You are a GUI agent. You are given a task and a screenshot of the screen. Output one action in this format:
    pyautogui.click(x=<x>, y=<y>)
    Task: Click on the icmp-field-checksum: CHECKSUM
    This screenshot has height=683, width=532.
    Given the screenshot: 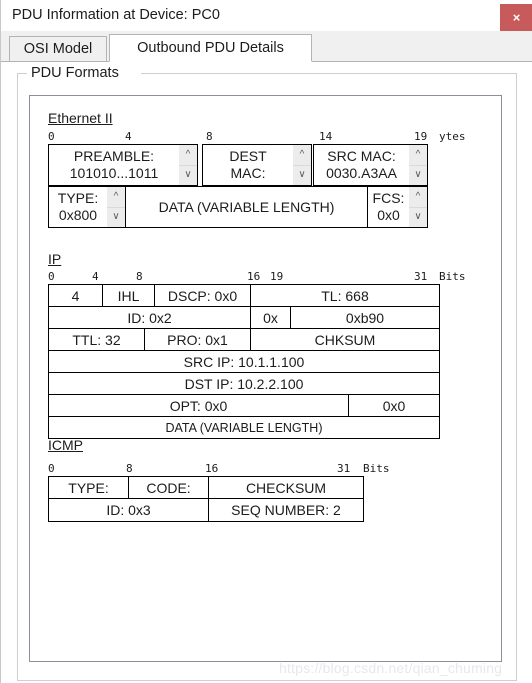 What is the action you would take?
    pyautogui.click(x=286, y=487)
    